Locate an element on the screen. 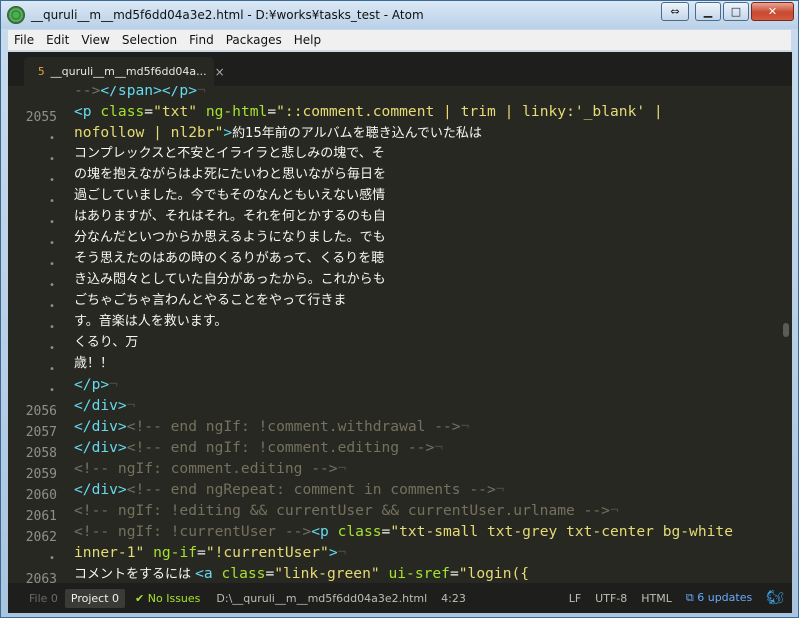 This screenshot has width=799, height=618. code-line: コンプレックスと不安とイライラと悲しみの塊で、そ is located at coordinates (229, 153).